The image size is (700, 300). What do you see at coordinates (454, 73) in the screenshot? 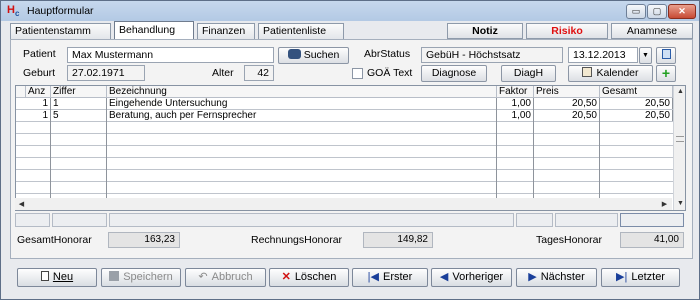
I see `diagnose-button: Diagnose` at bounding box center [454, 73].